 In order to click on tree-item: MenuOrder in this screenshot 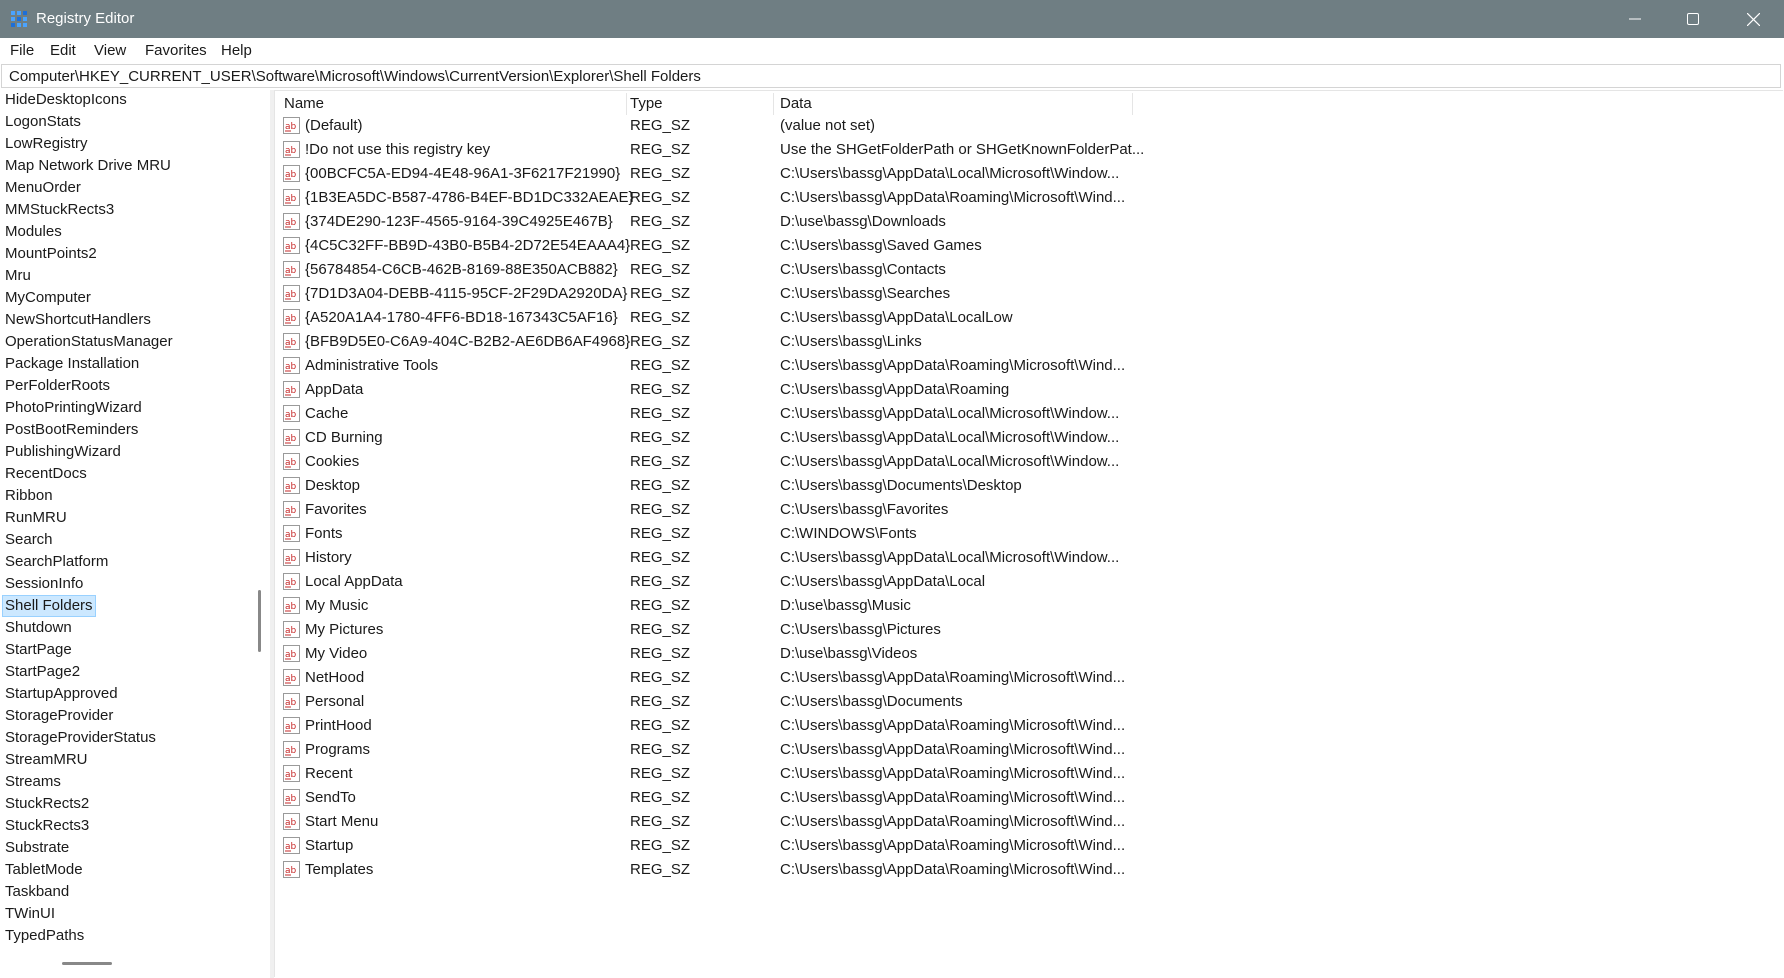, I will do `click(43, 188)`.